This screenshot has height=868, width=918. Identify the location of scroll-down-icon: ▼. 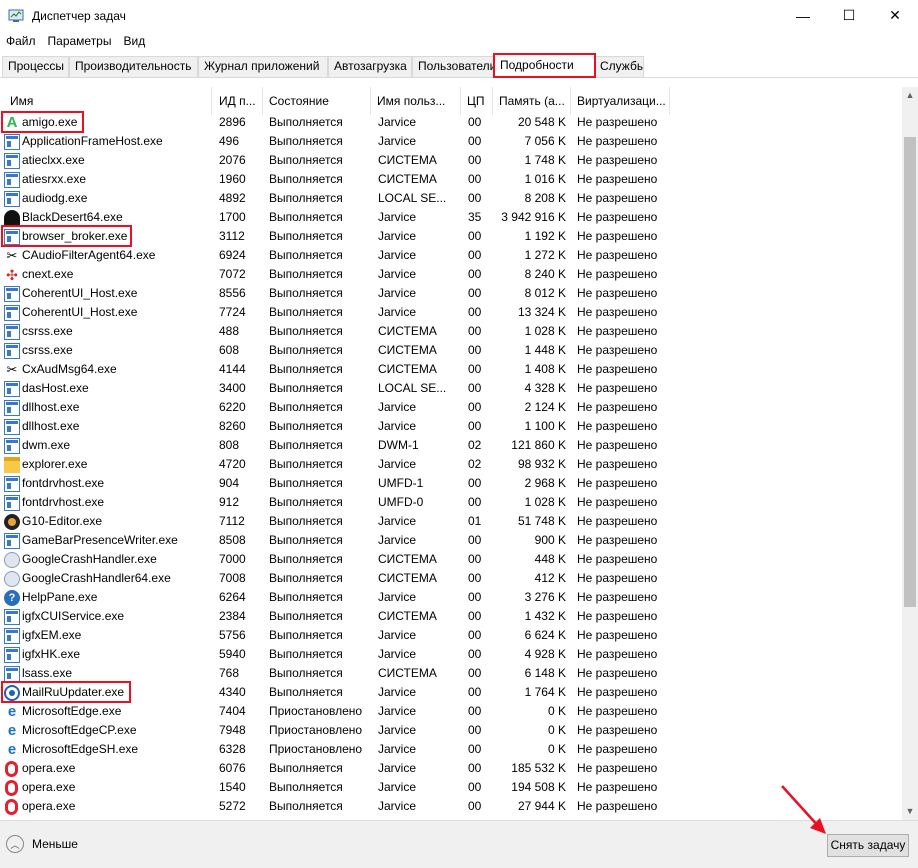
(910, 811).